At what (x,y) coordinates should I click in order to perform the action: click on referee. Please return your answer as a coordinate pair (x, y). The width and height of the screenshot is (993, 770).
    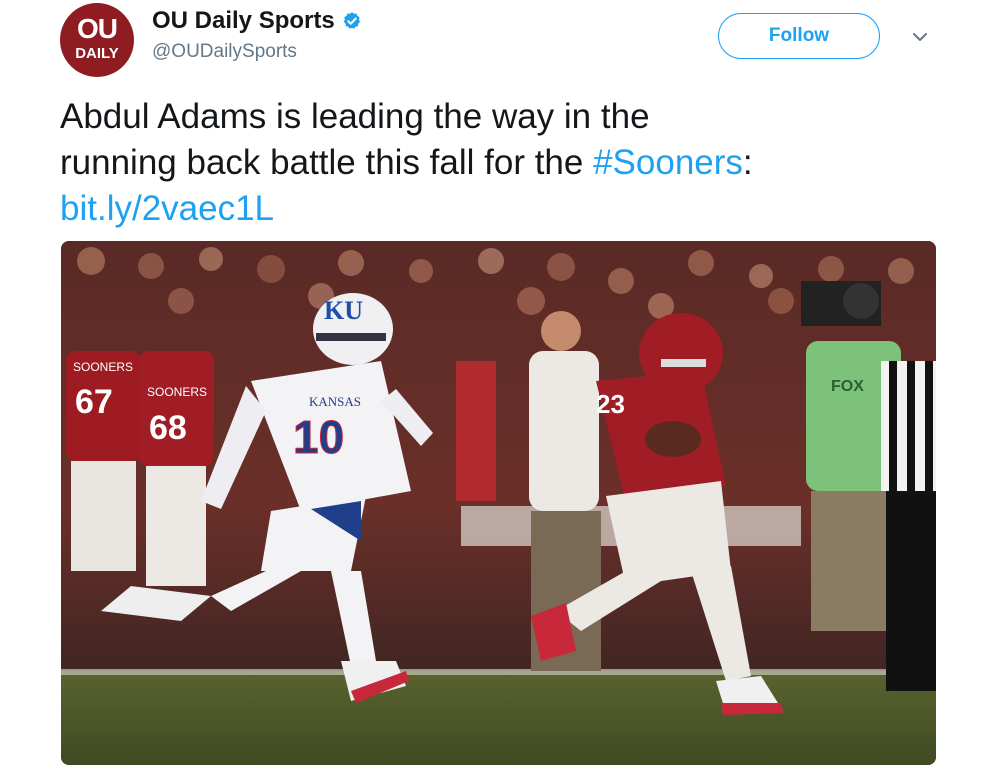
    Looking at the image, I should click on (908, 526).